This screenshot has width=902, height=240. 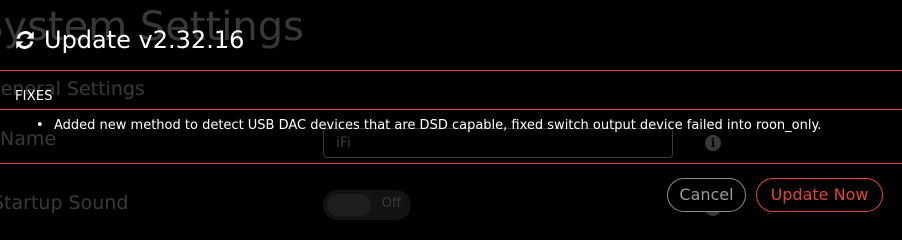 What do you see at coordinates (451, 70) in the screenshot?
I see `header-divider` at bounding box center [451, 70].